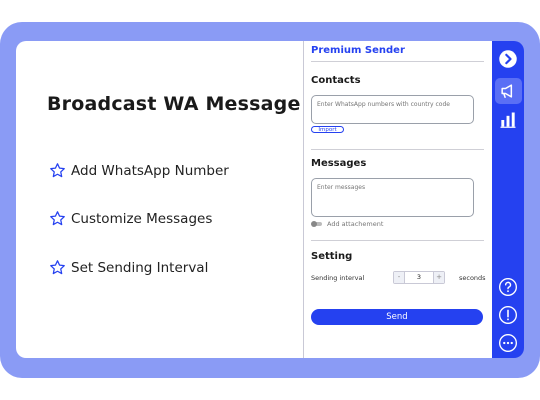  What do you see at coordinates (355, 224) in the screenshot?
I see `attachment-label: Add attachement` at bounding box center [355, 224].